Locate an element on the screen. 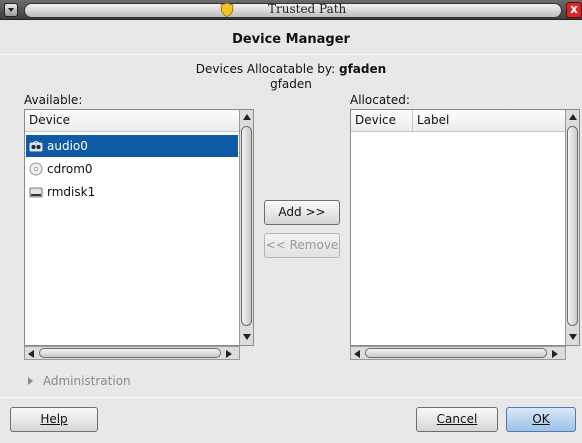 This screenshot has width=582, height=443. disk-drive-icon is located at coordinates (36, 192).